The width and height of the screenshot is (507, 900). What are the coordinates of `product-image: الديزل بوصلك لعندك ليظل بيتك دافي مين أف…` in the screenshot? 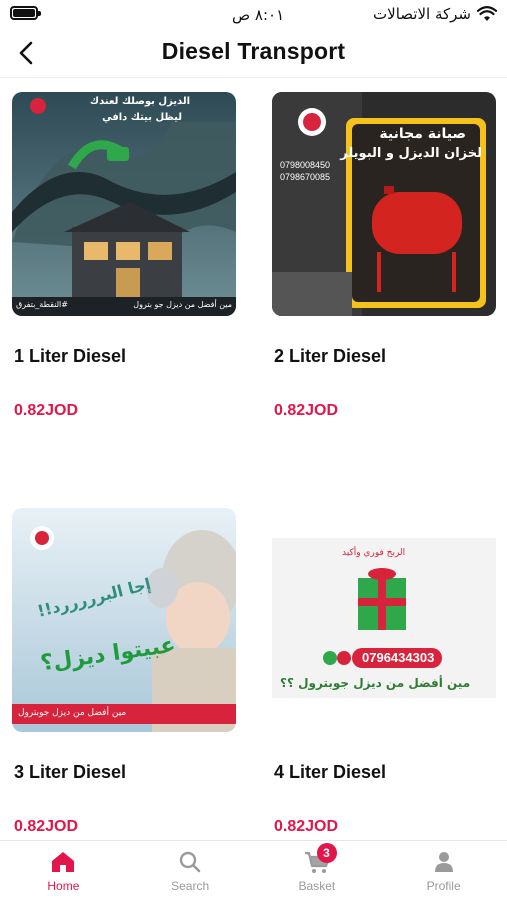 It's located at (124, 204).